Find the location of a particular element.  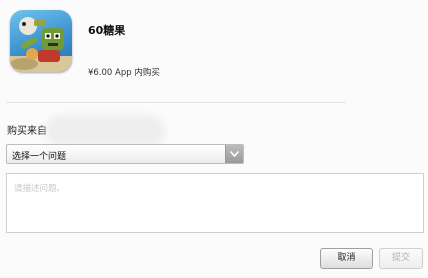

game-character-icon is located at coordinates (41, 44).